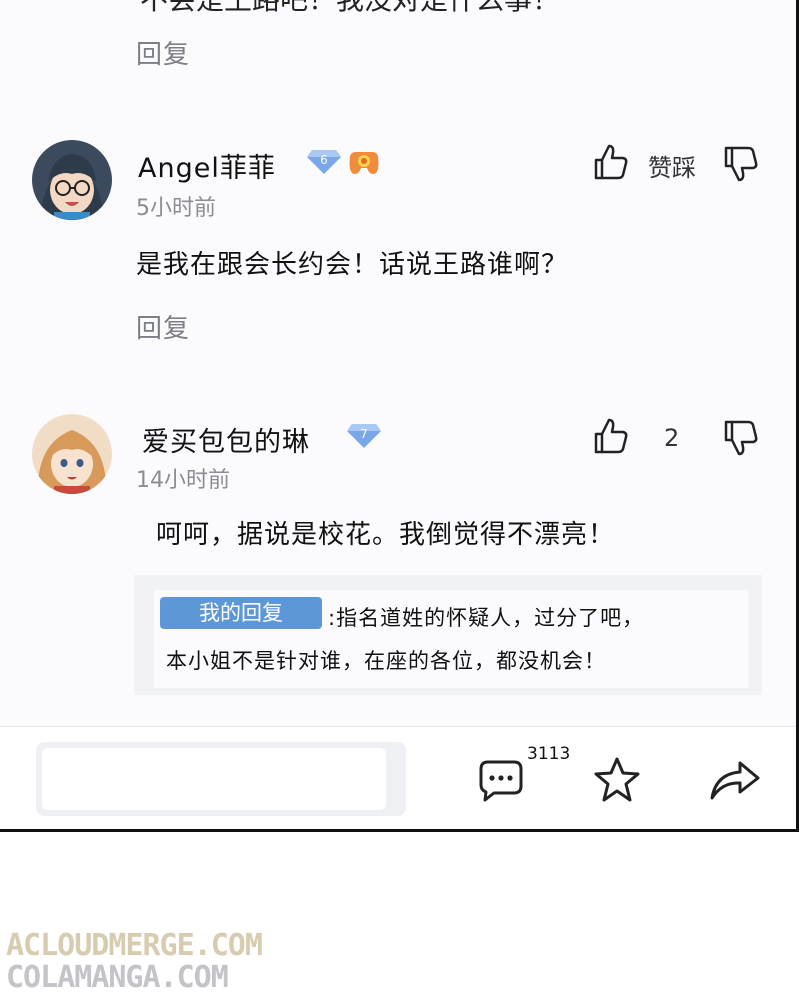 The width and height of the screenshot is (800, 1000). Describe the element at coordinates (214, 779) in the screenshot. I see `comment-input` at that location.